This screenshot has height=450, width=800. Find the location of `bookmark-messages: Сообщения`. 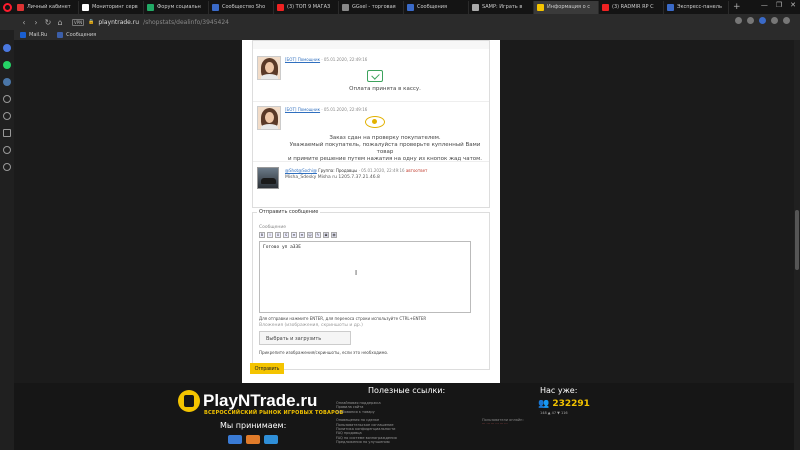

bookmark-messages: Сообщения is located at coordinates (76, 35).